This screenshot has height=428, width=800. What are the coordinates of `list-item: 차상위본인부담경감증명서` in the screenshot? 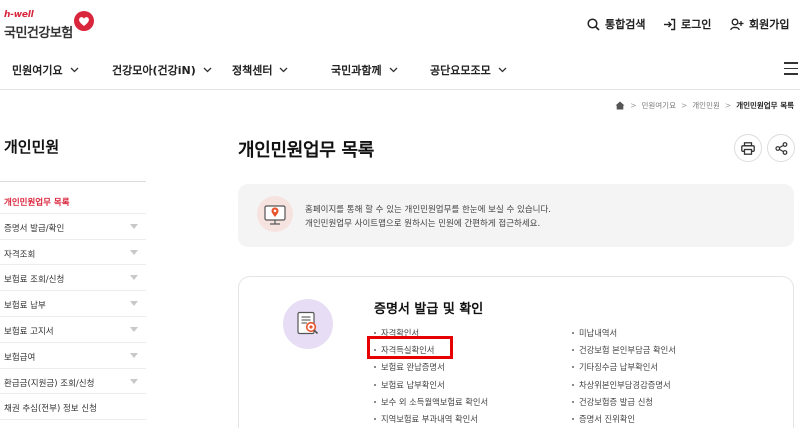 It's located at (624, 384).